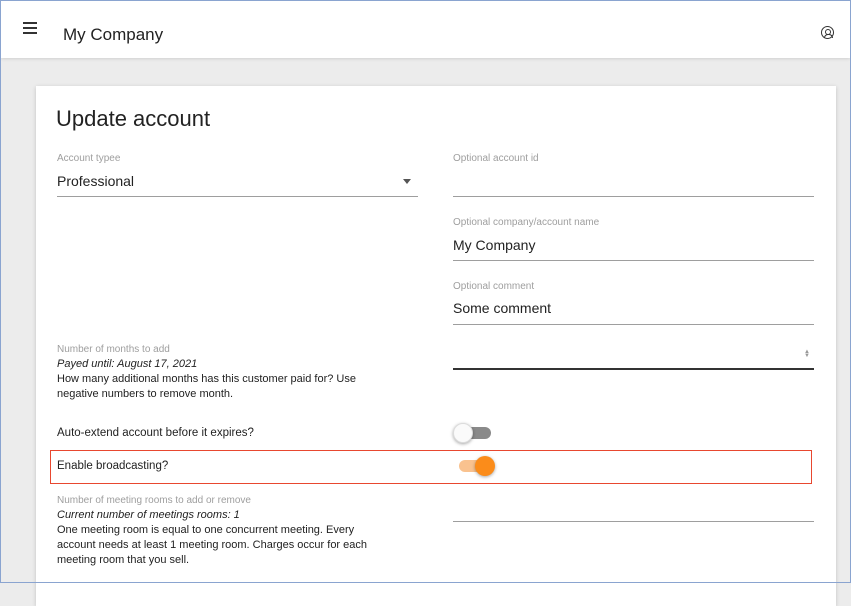 This screenshot has height=606, width=851. What do you see at coordinates (526, 222) in the screenshot?
I see `company-name-label: Optional company/account name` at bounding box center [526, 222].